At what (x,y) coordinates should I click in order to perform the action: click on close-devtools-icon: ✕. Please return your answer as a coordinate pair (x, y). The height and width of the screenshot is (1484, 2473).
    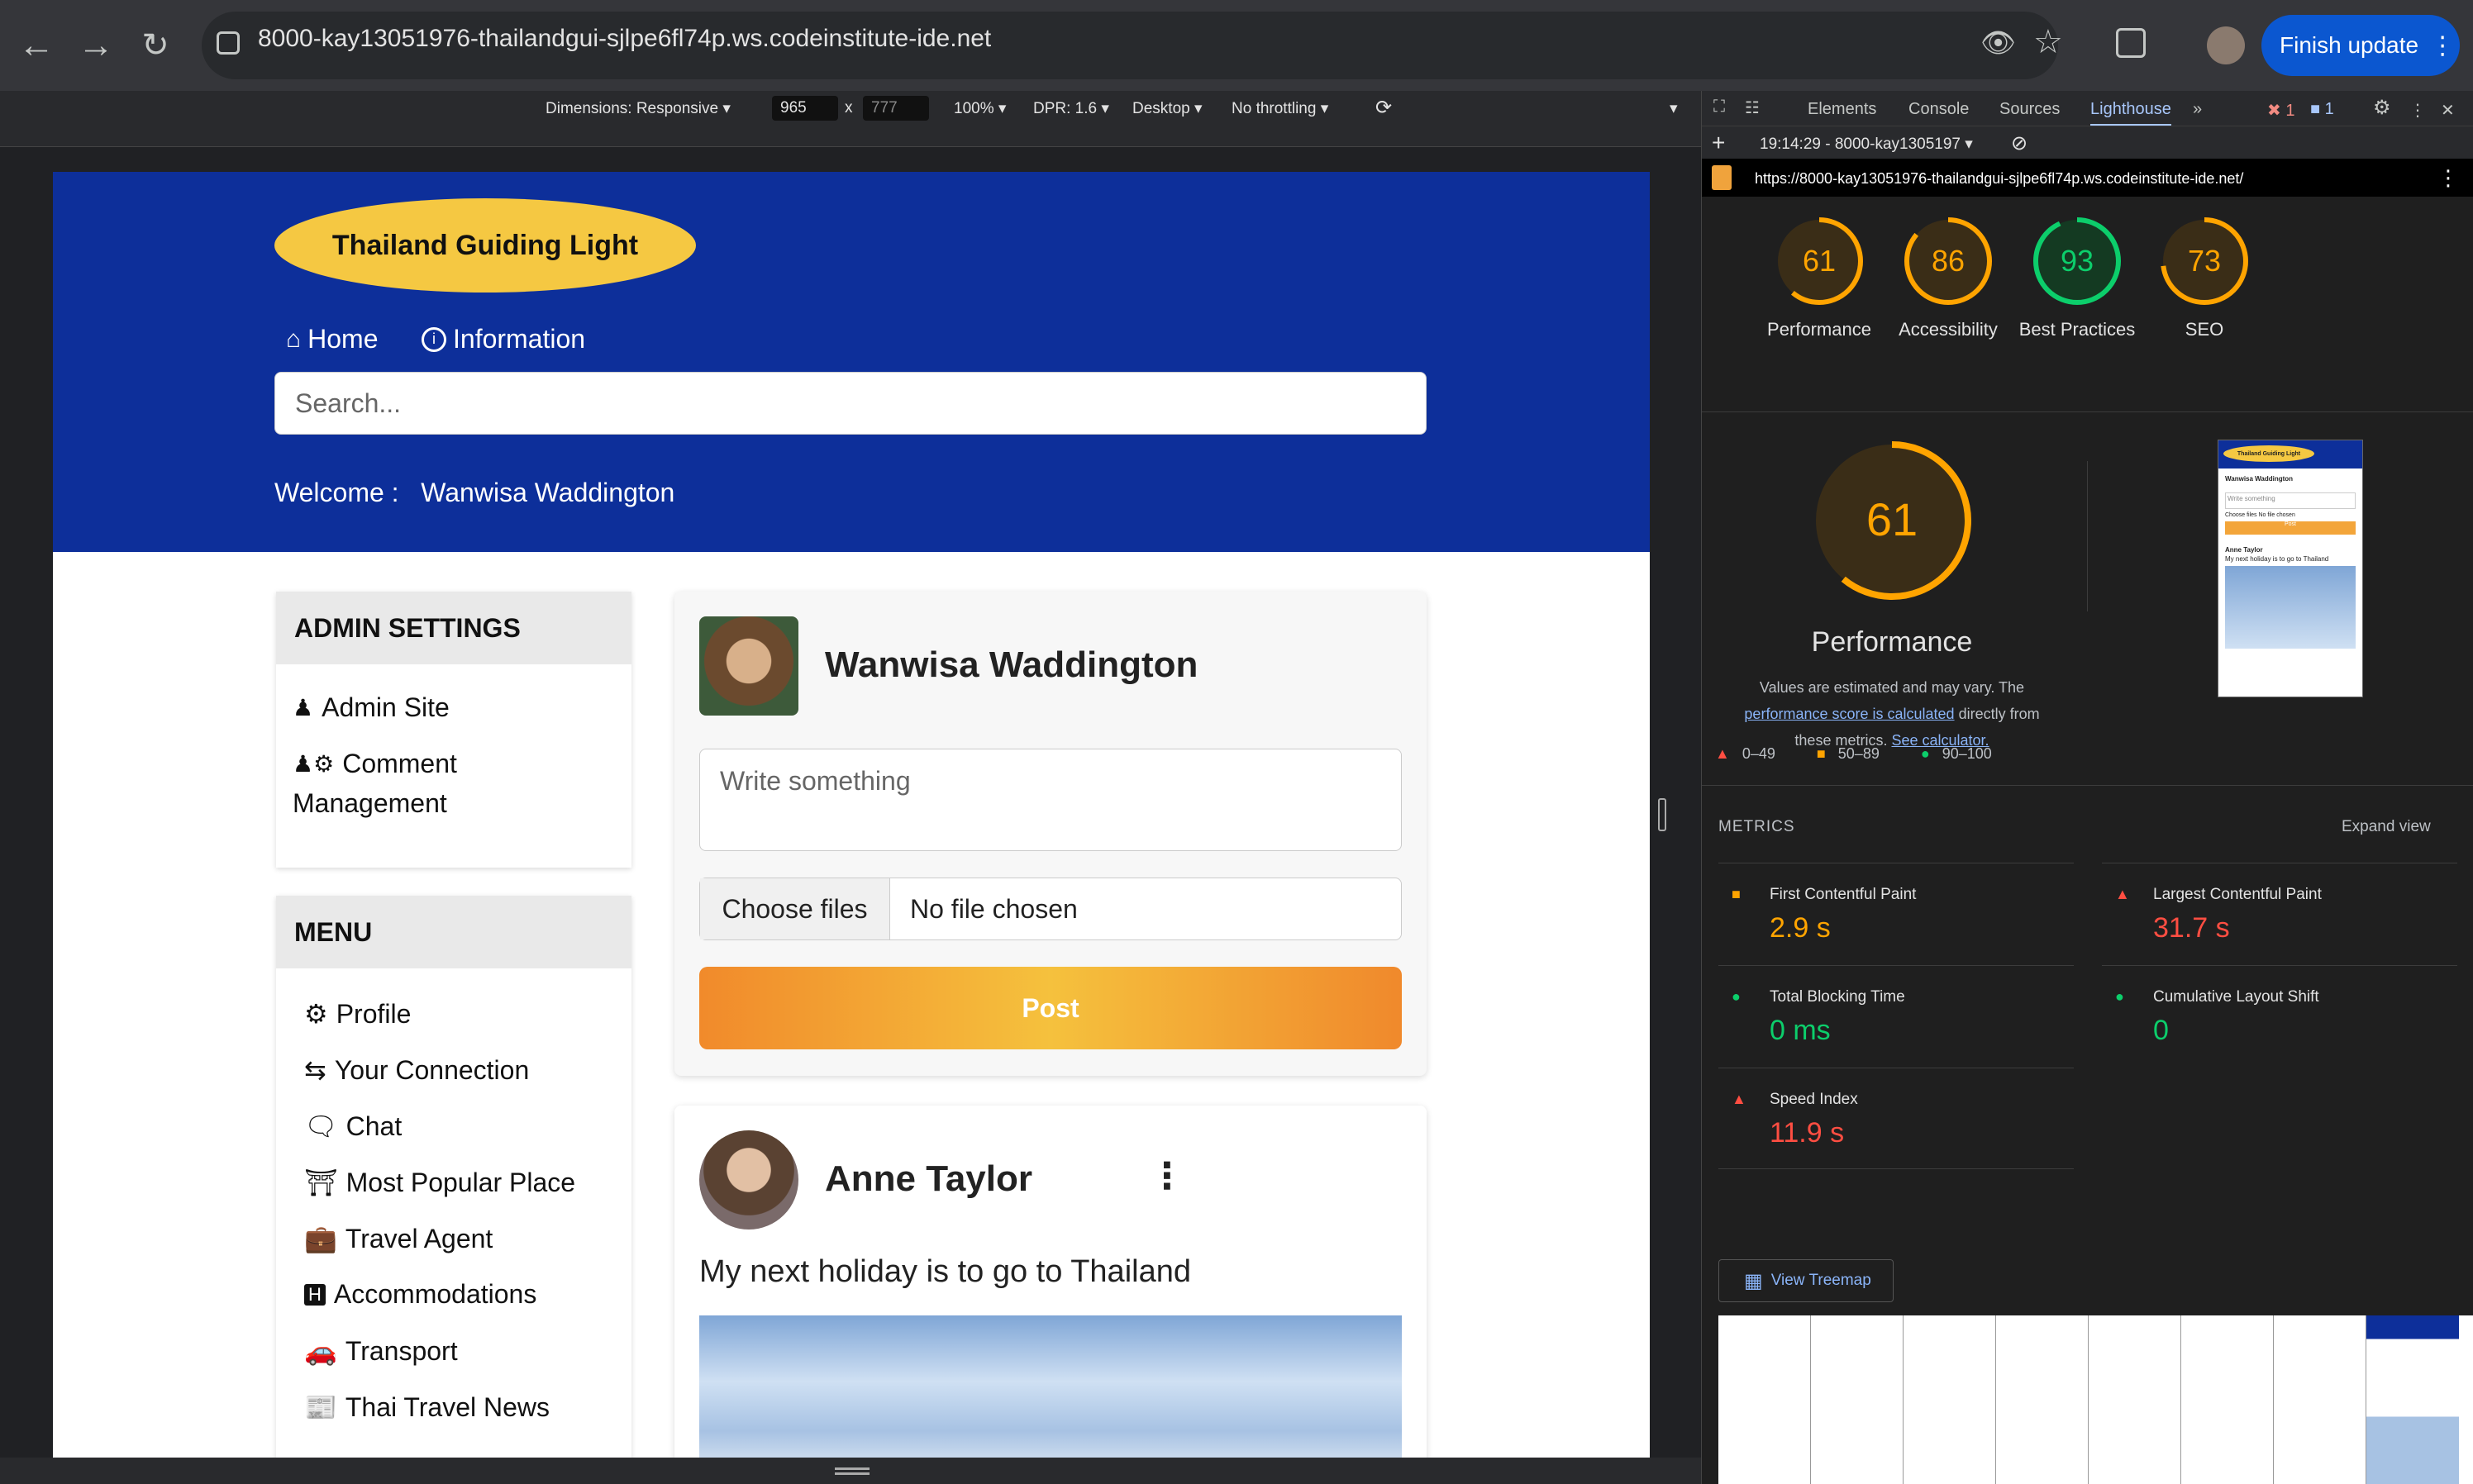
    Looking at the image, I should click on (2448, 110).